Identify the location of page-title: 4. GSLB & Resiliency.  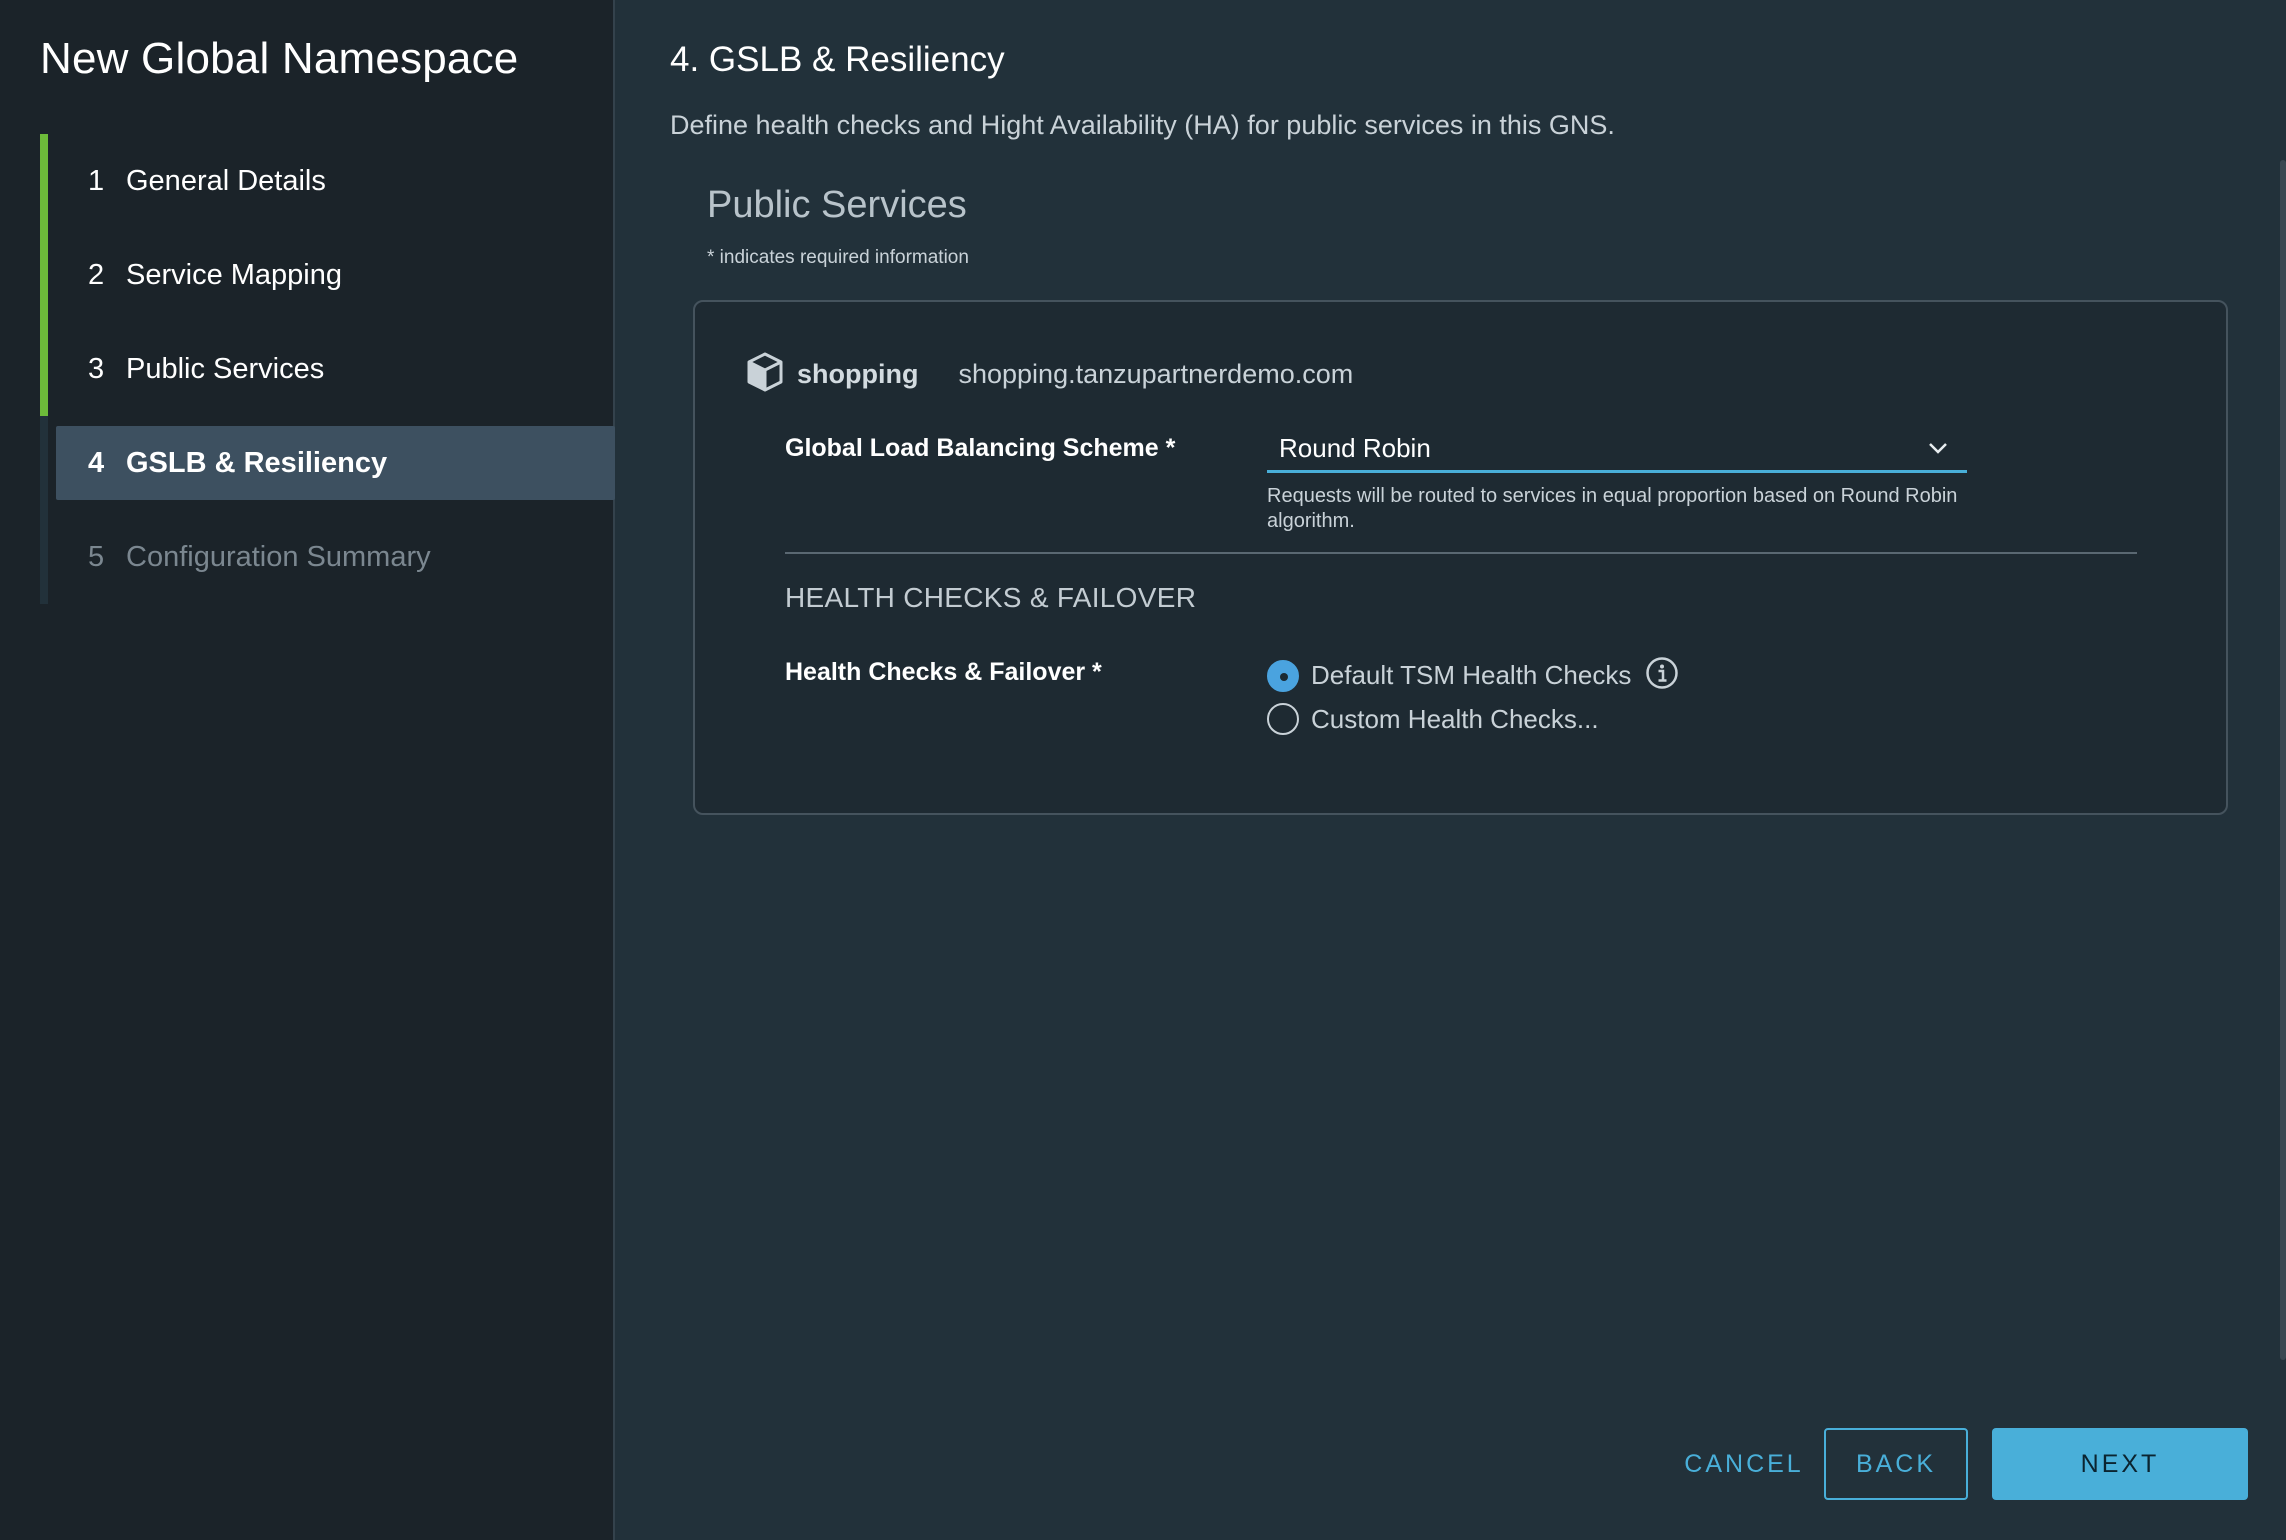
(837, 59).